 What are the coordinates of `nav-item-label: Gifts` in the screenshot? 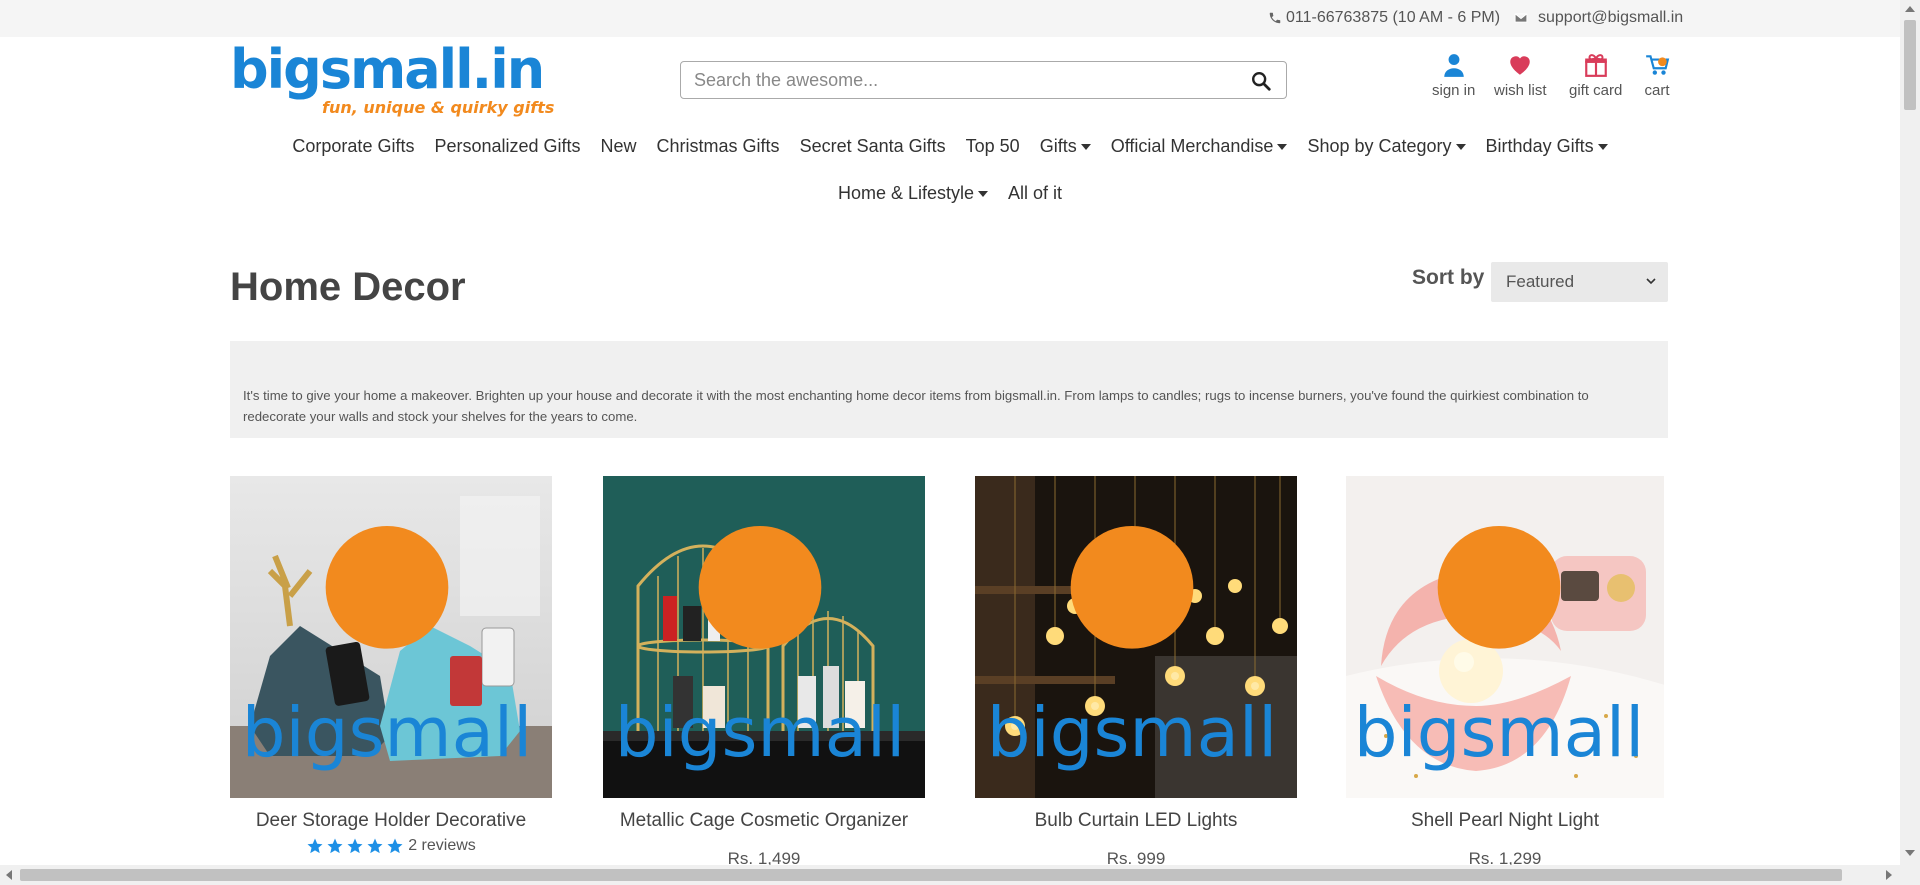 It's located at (1058, 146).